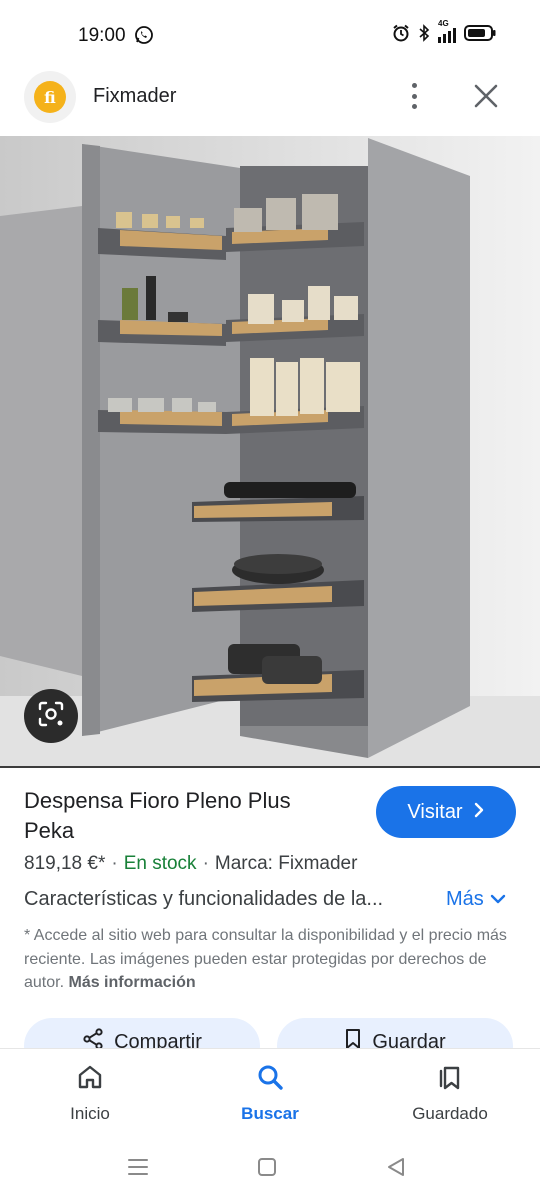 The image size is (540, 1200). Describe the element at coordinates (479, 812) in the screenshot. I see `chevron-right-icon` at that location.